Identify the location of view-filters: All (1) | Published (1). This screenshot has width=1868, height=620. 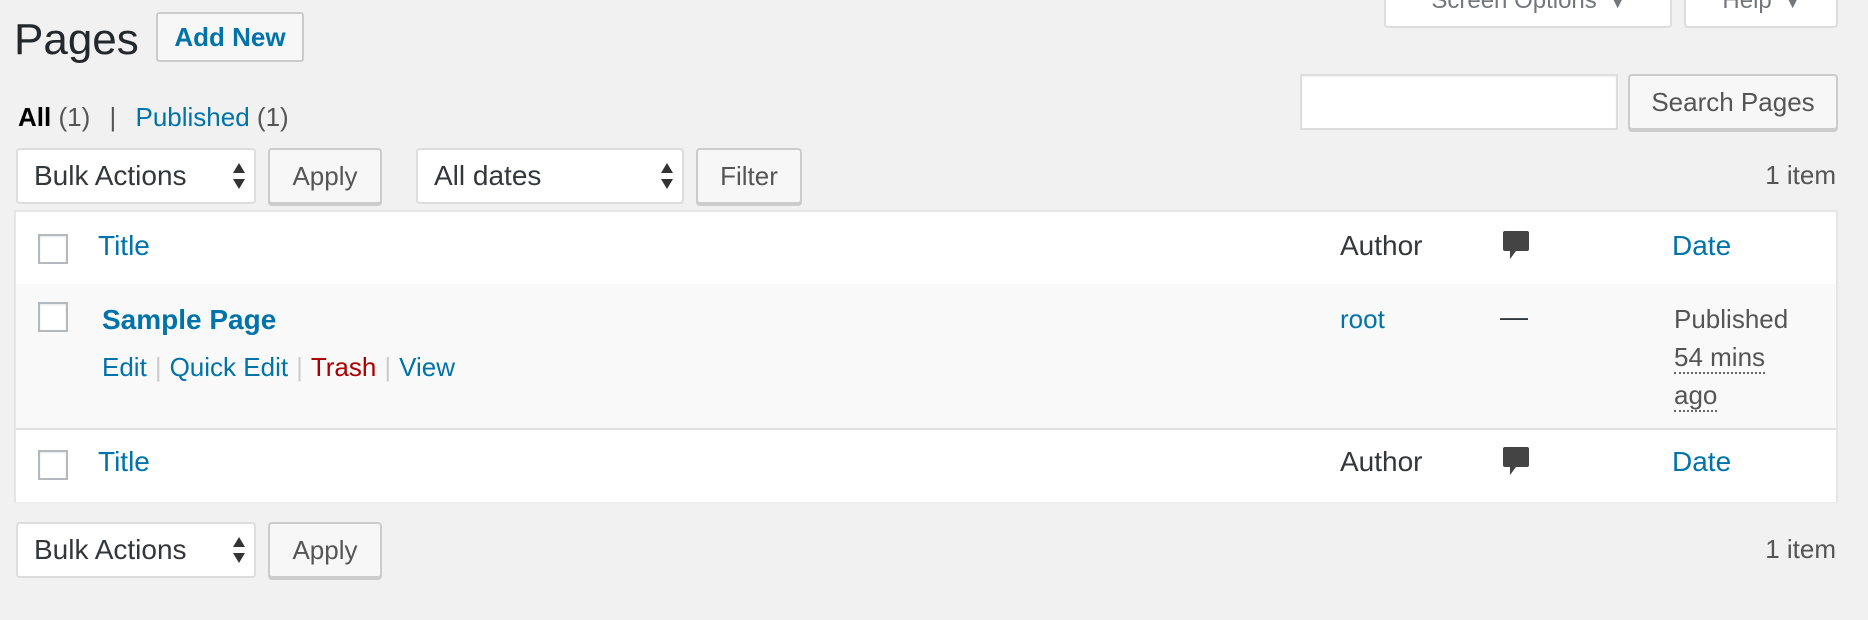
(153, 117).